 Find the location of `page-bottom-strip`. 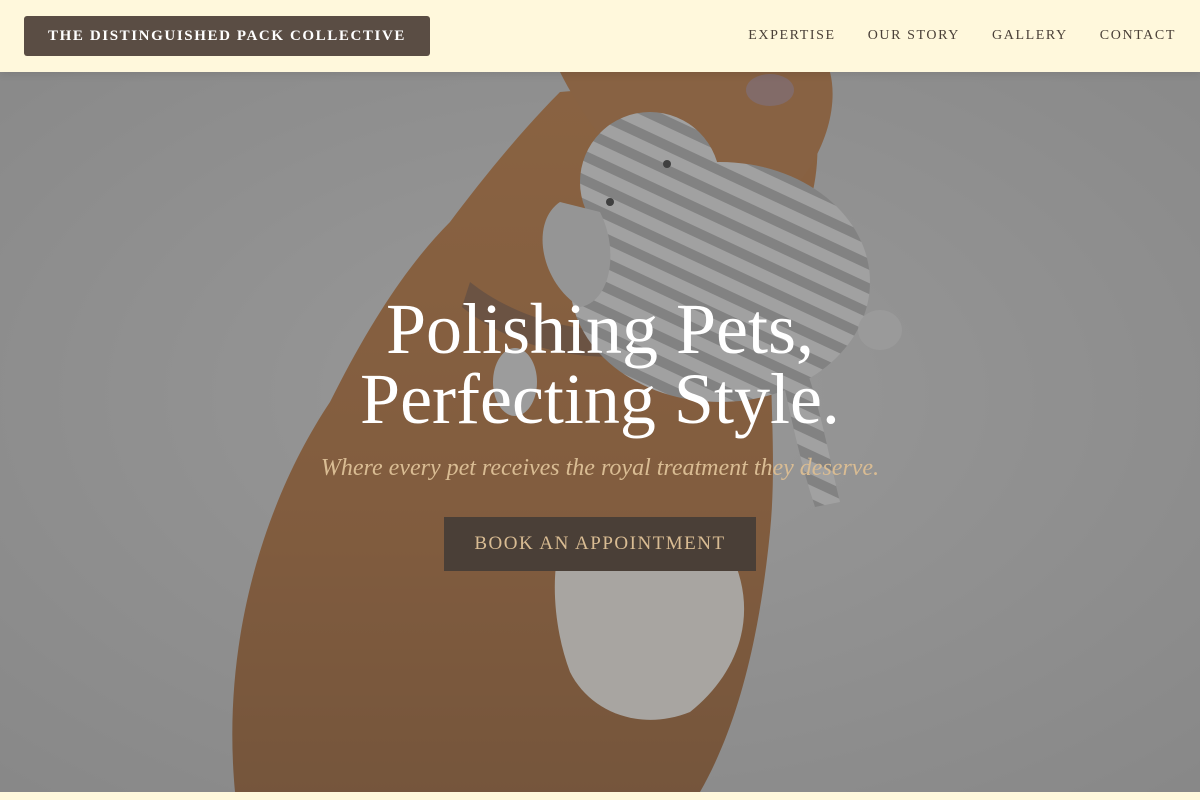

page-bottom-strip is located at coordinates (600, 796).